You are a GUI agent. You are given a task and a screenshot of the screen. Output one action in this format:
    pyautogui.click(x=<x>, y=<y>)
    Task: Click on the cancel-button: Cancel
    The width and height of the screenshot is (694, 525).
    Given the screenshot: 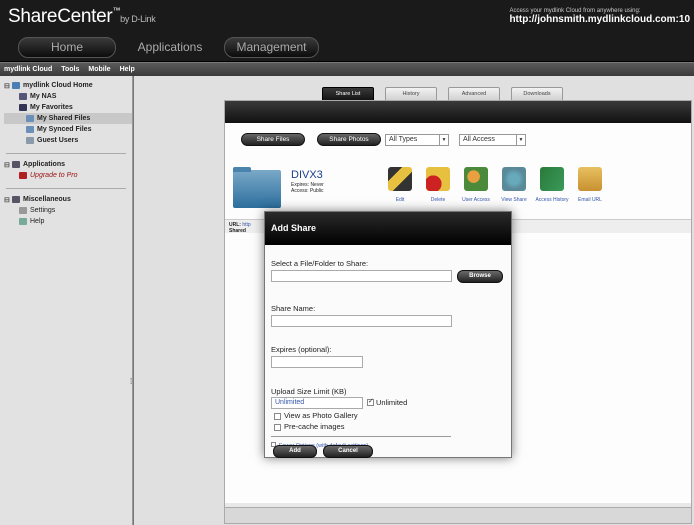 What is the action you would take?
    pyautogui.click(x=348, y=451)
    